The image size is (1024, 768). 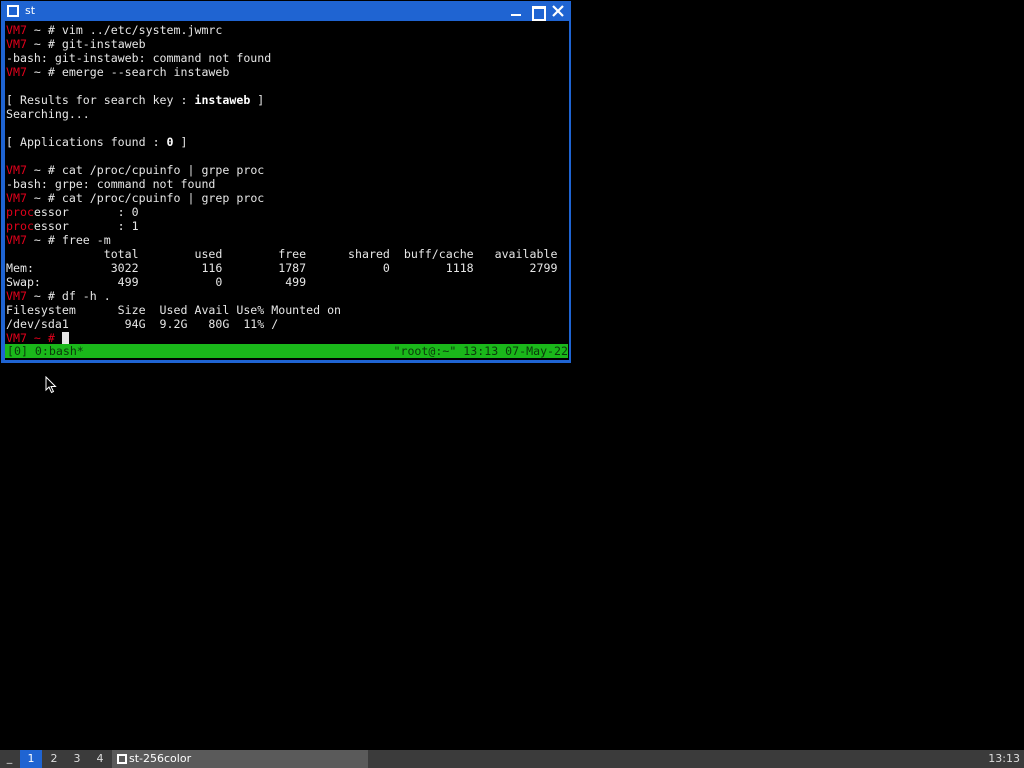 I want to click on desktop-4-button: 4, so click(x=100, y=759).